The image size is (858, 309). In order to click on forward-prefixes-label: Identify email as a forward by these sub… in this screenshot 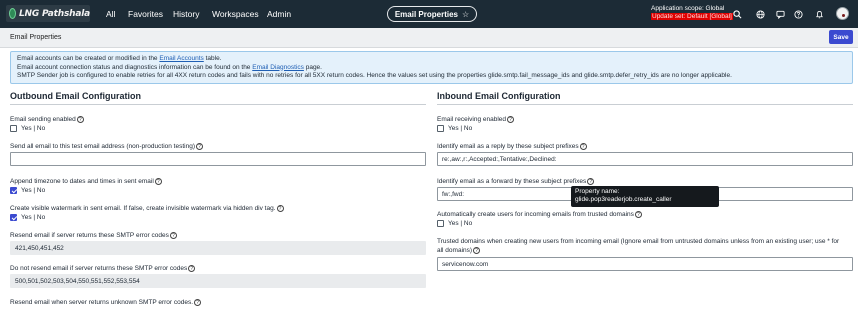, I will do `click(516, 181)`.